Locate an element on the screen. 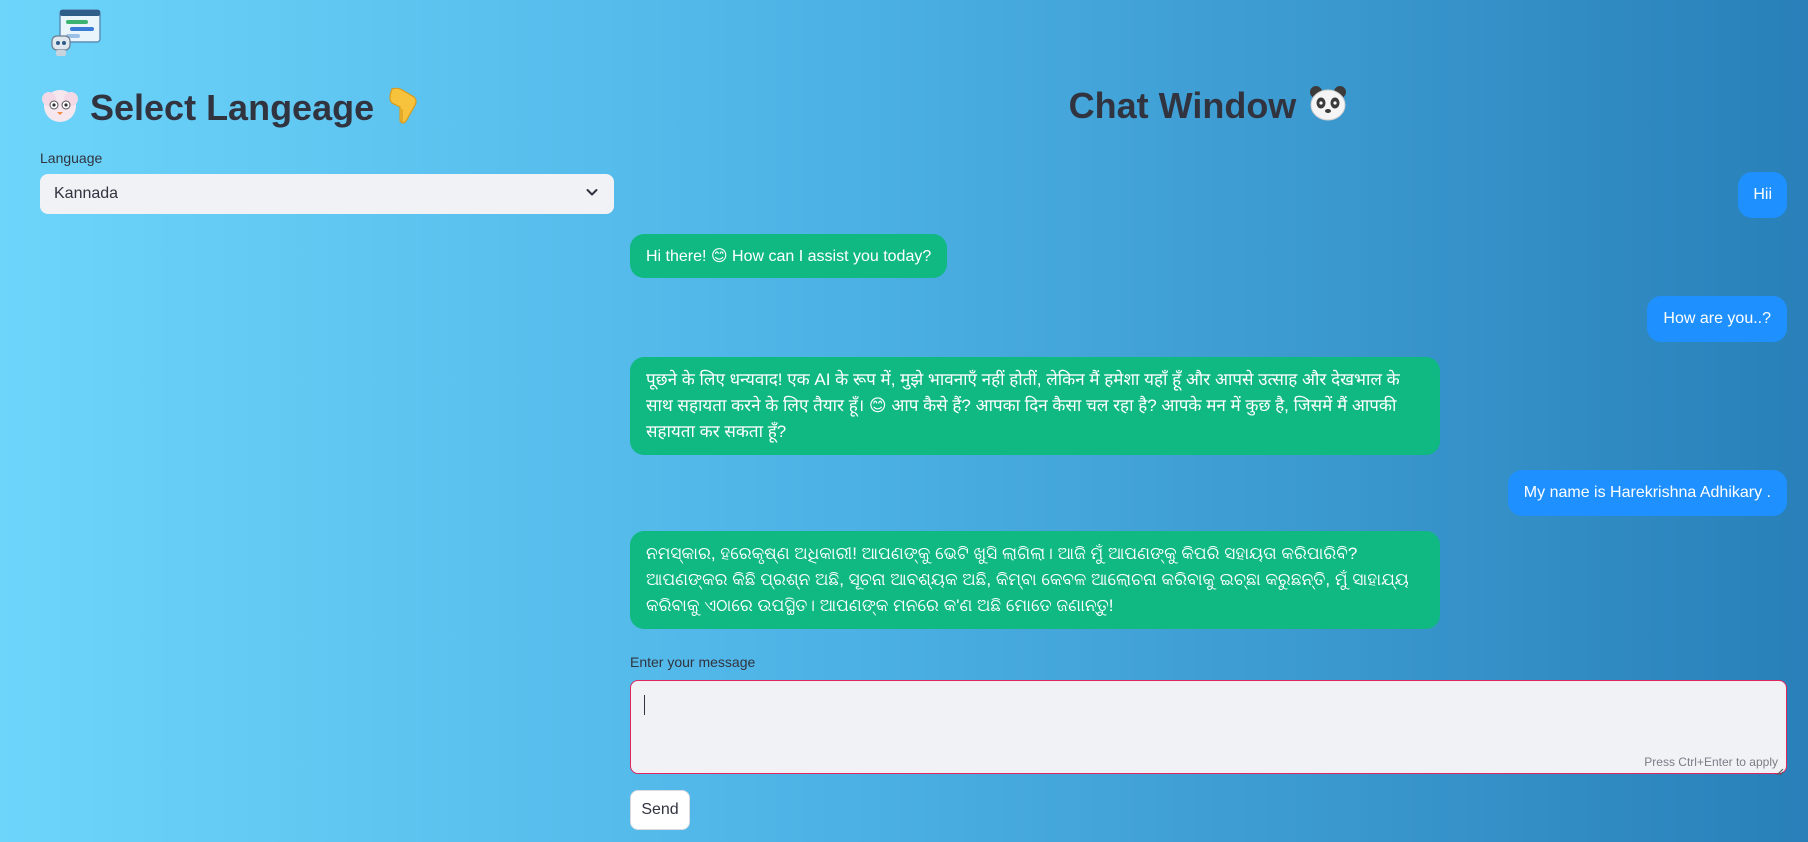 This screenshot has height=842, width=1808. message-input-label: Enter your message is located at coordinates (693, 662).